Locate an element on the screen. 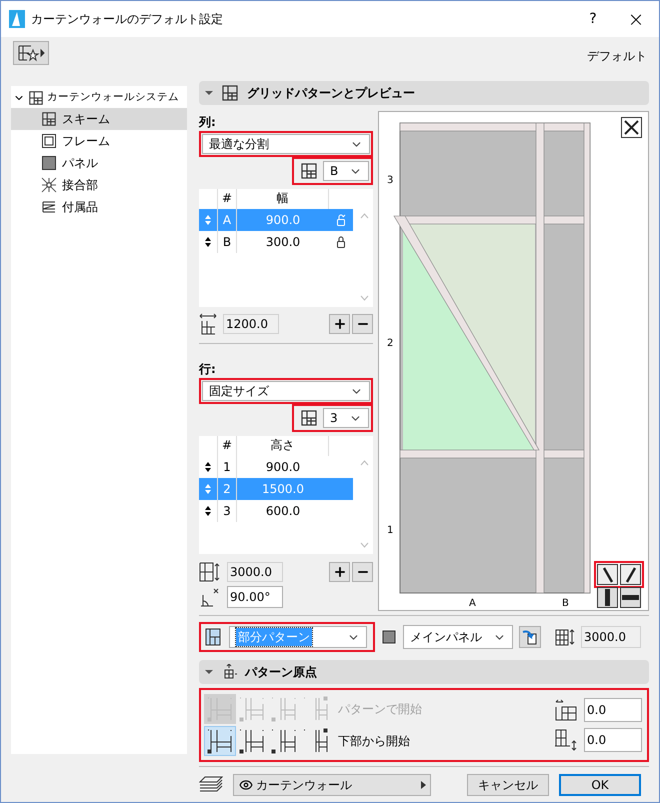  tree-item: パネル is located at coordinates (99, 163).